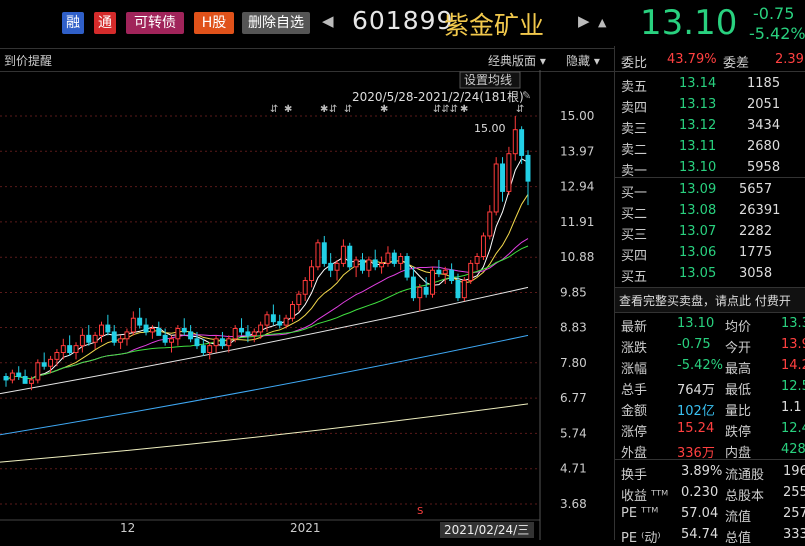  What do you see at coordinates (710, 147) in the screenshot?
I see `ask-row: 卖二 13.11 2680` at bounding box center [710, 147].